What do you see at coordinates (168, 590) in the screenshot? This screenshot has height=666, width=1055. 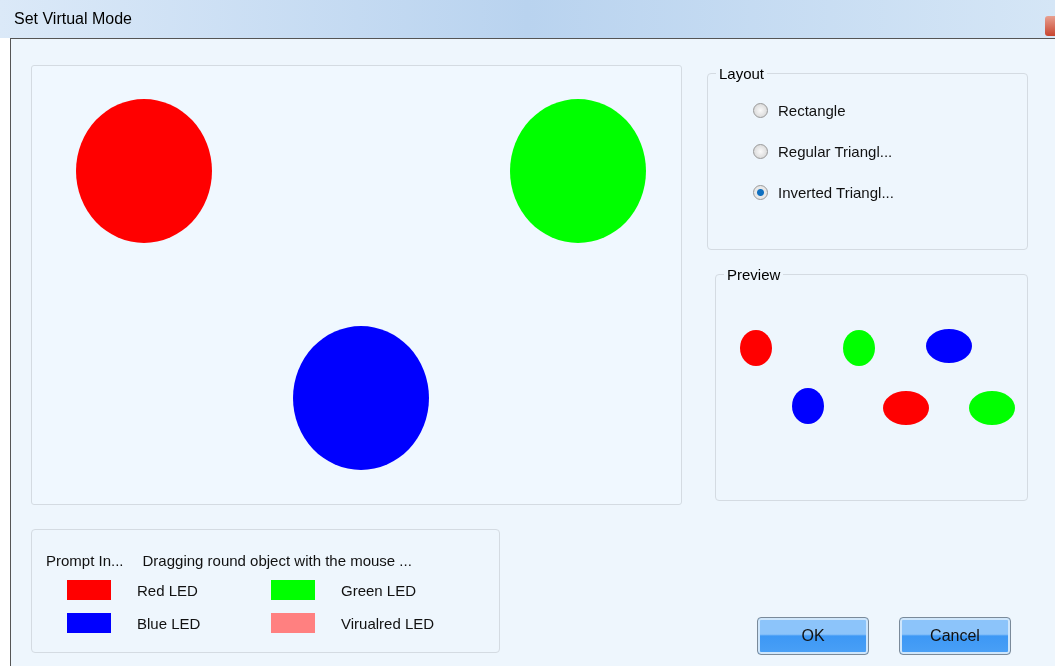 I see `legend-label: Red LED` at bounding box center [168, 590].